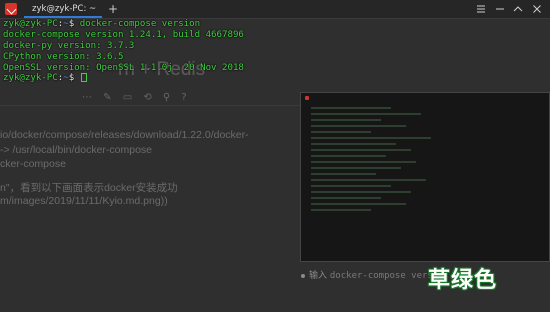  What do you see at coordinates (275, 9) in the screenshot?
I see `terminal-titlebar: zyk@zyk-PC: ~ +` at bounding box center [275, 9].